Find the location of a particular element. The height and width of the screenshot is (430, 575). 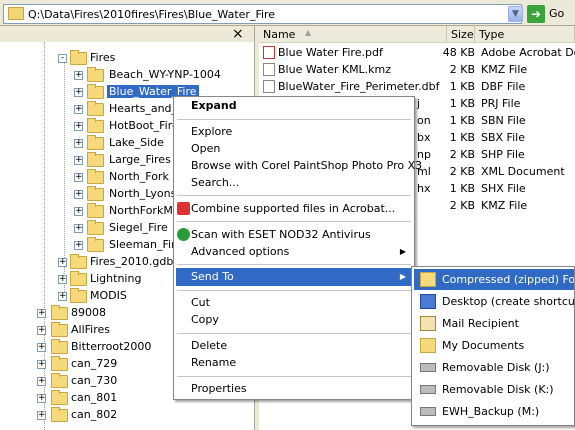

menu-item-send-to: Send To ▶ is located at coordinates (294, 277).